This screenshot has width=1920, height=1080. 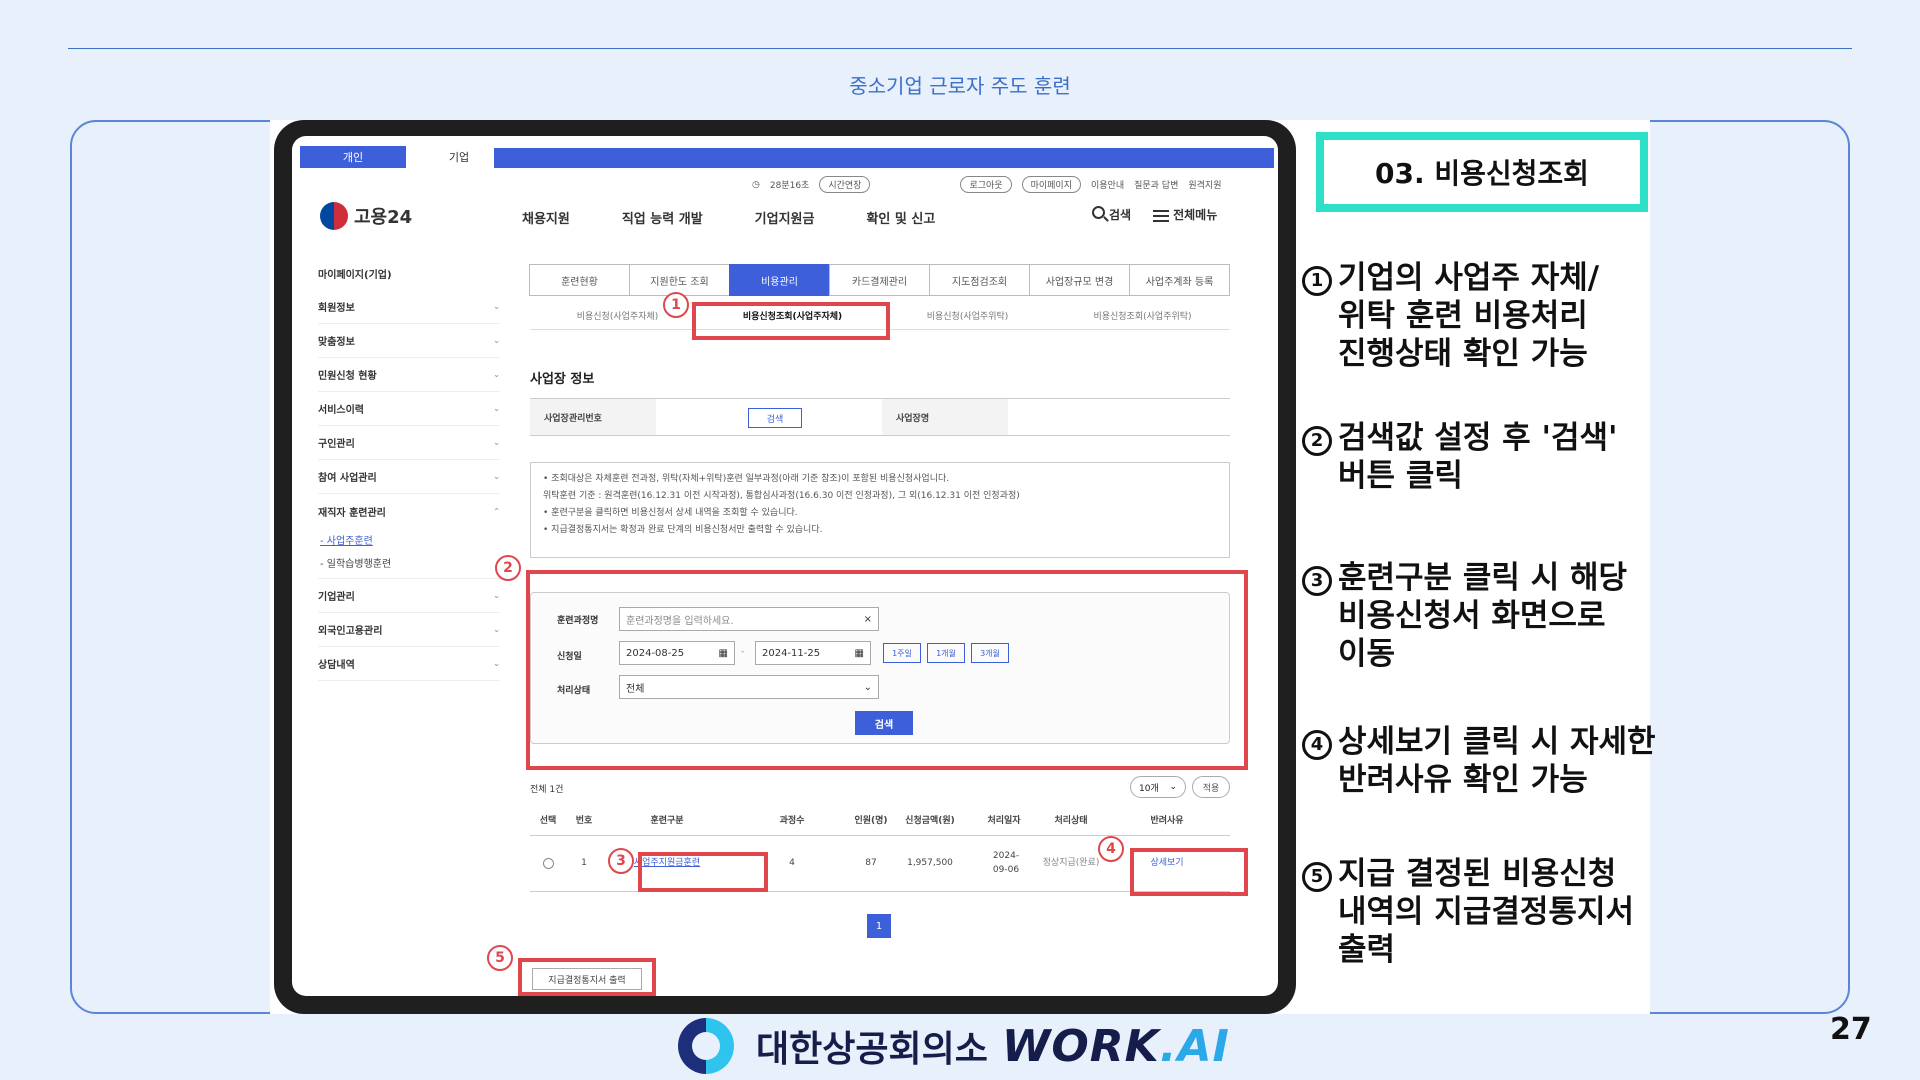 I want to click on col-reject: 반려사유, so click(x=1167, y=820).